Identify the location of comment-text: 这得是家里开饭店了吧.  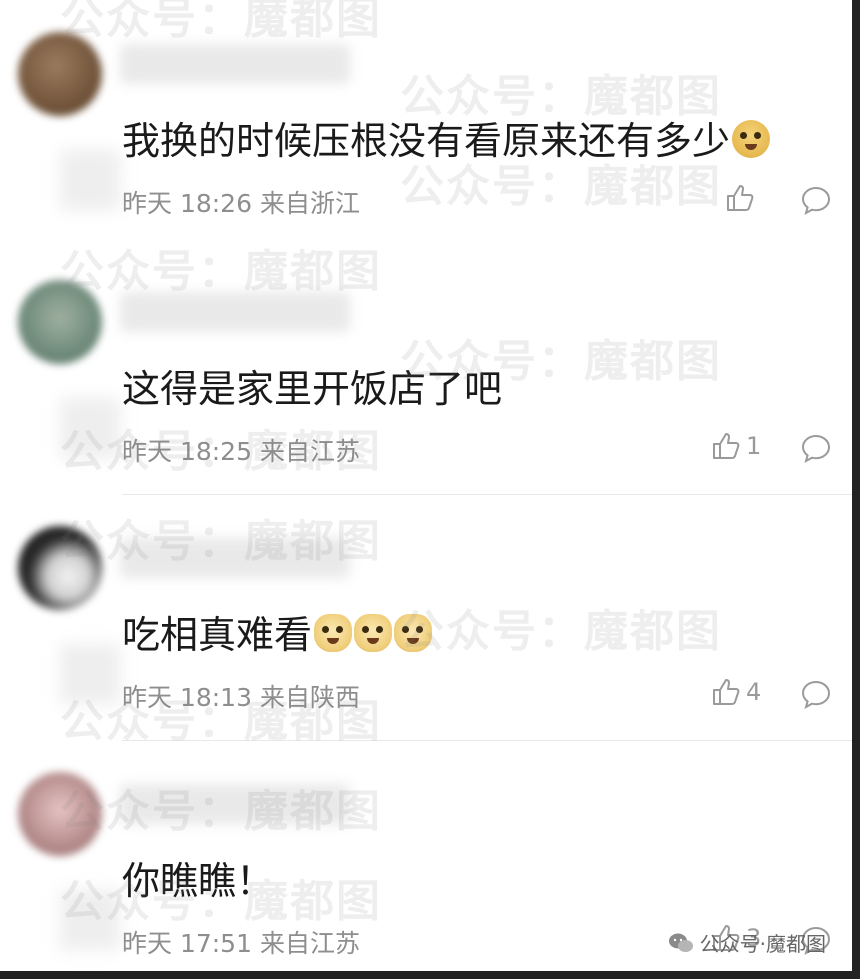
(312, 389).